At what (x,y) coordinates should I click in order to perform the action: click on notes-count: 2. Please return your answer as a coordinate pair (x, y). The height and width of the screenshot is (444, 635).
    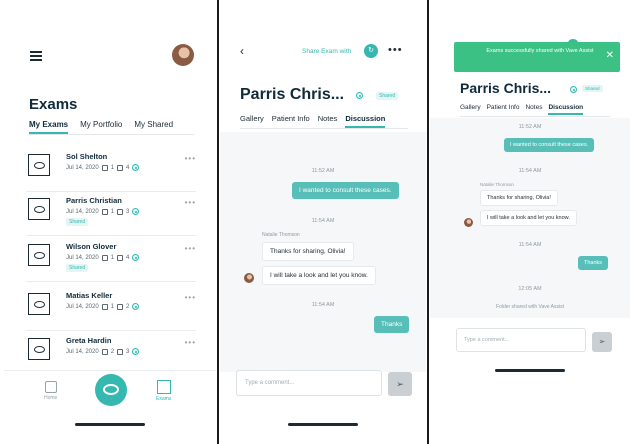
    Looking at the image, I should click on (112, 351).